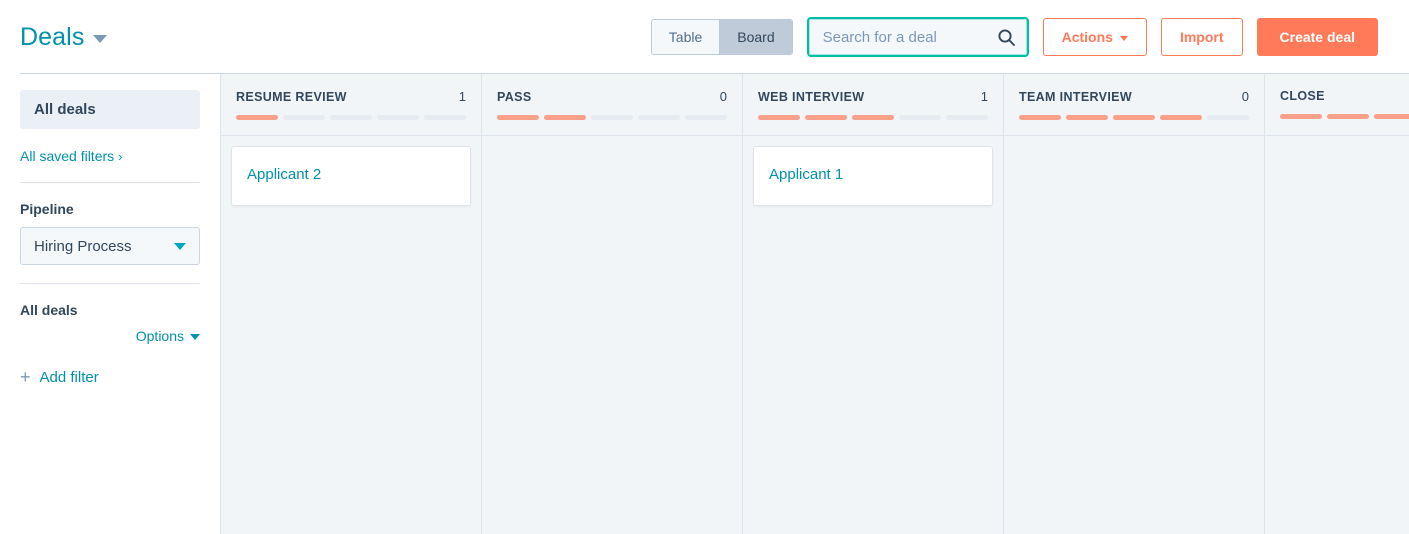 The width and height of the screenshot is (1409, 534). I want to click on column-name: PASS, so click(514, 97).